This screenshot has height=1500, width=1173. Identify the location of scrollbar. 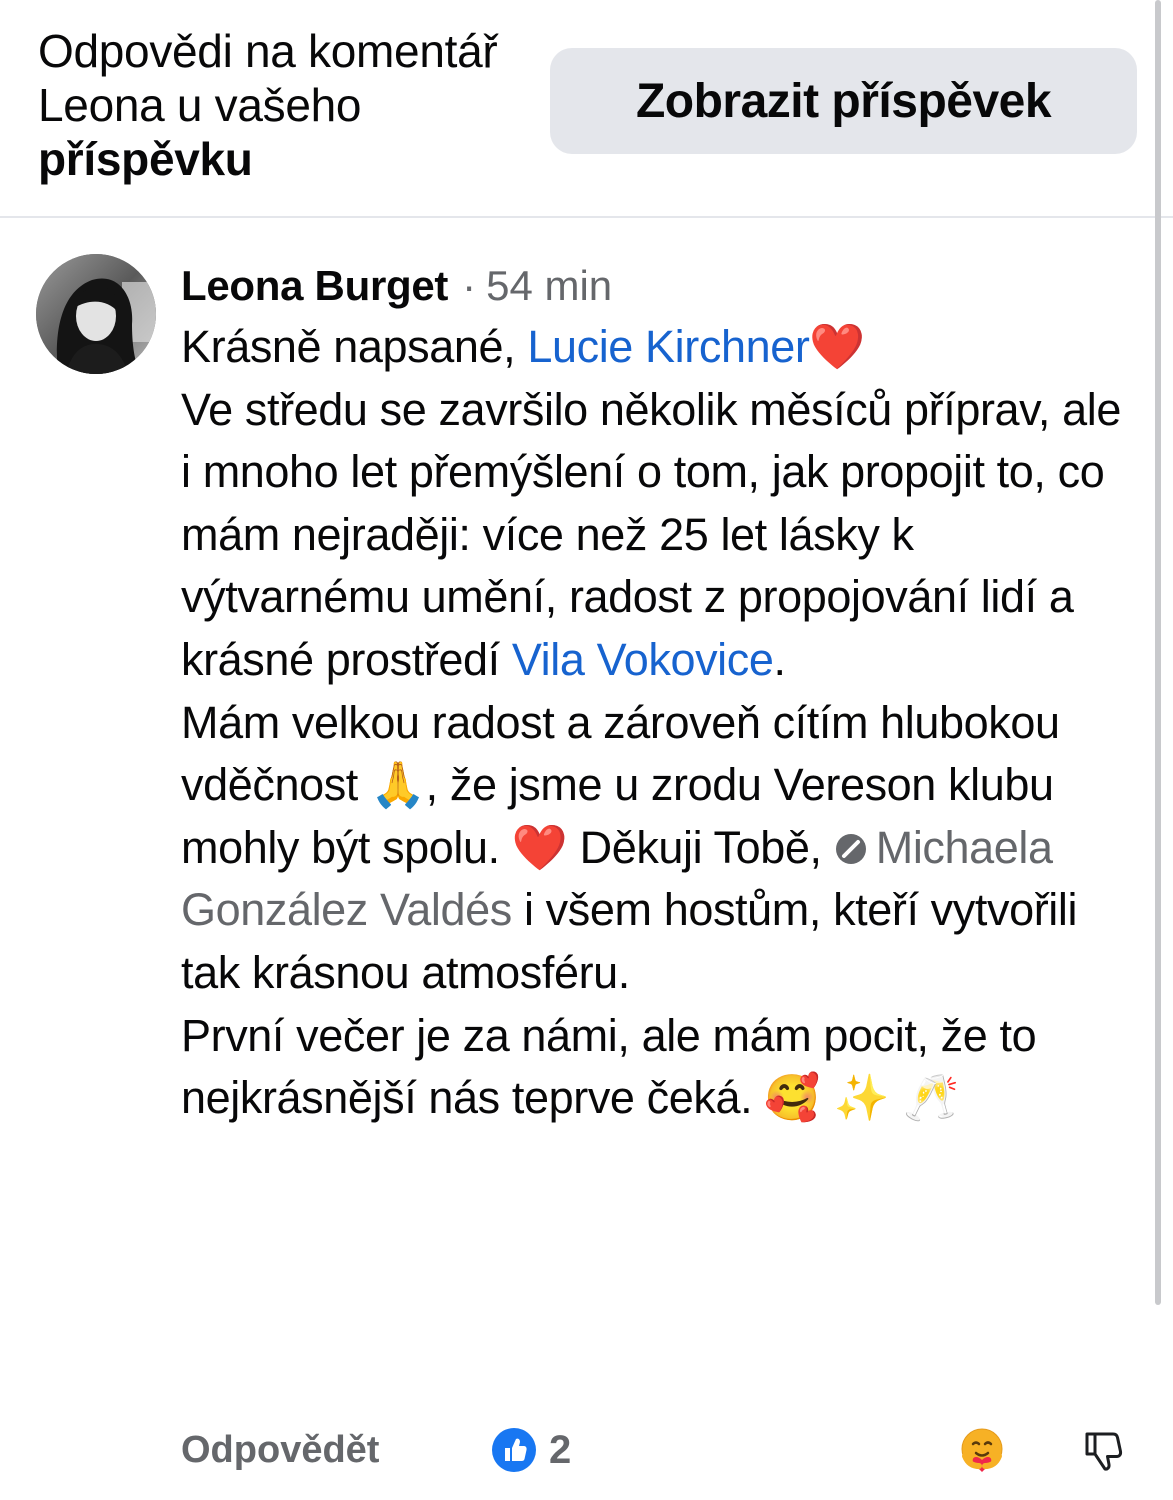
(1158, 652).